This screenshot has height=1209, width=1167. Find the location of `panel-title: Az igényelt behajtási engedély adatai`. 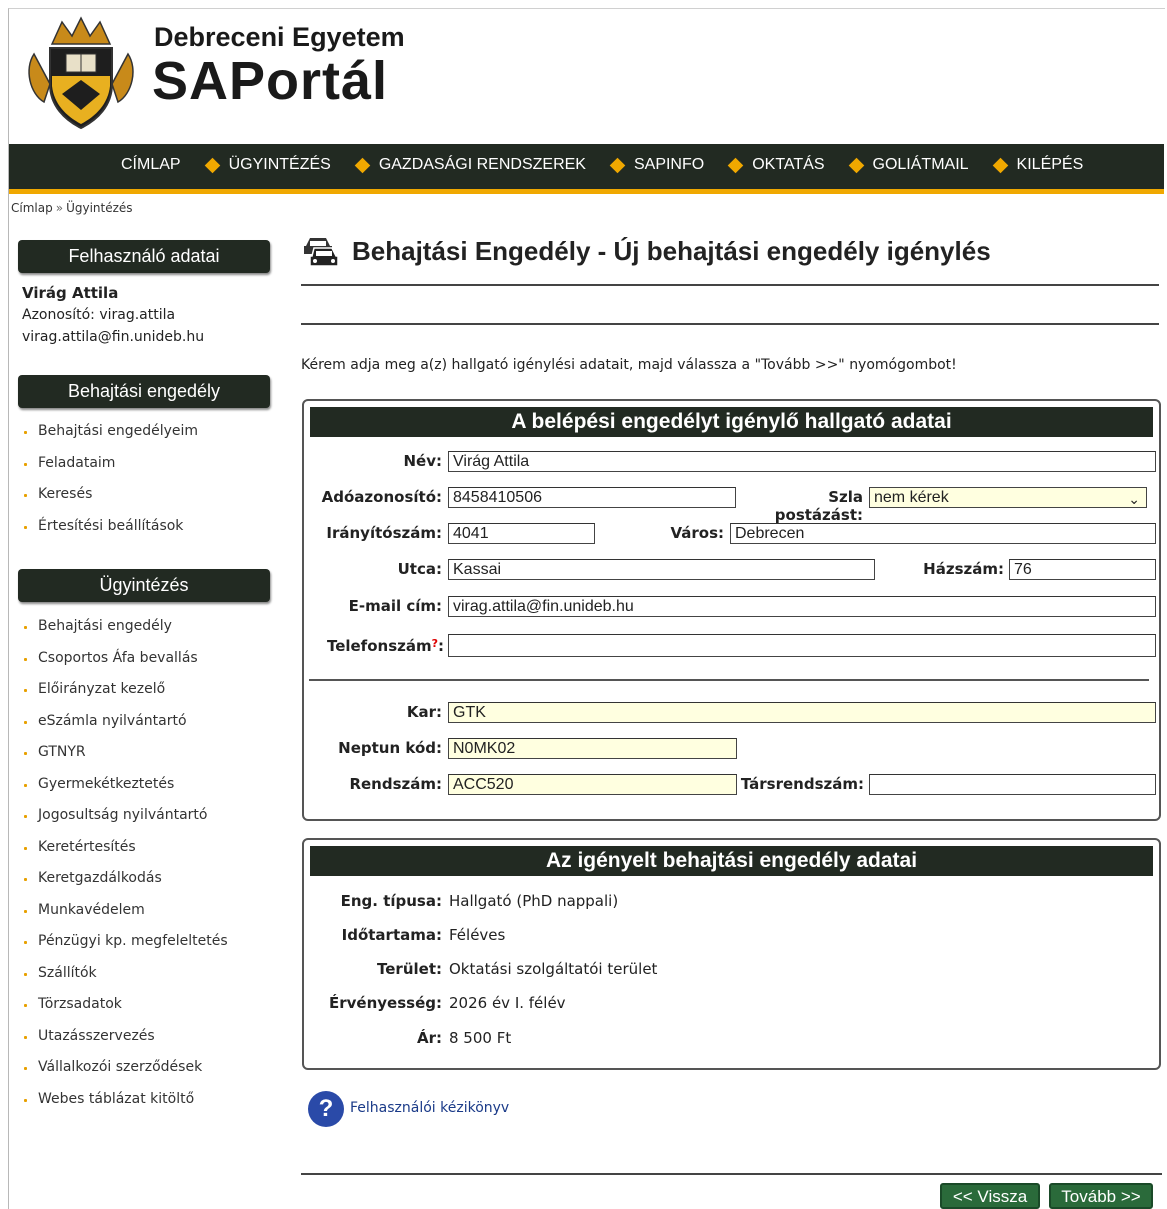

panel-title: Az igényelt behajtási engedély adatai is located at coordinates (731, 861).